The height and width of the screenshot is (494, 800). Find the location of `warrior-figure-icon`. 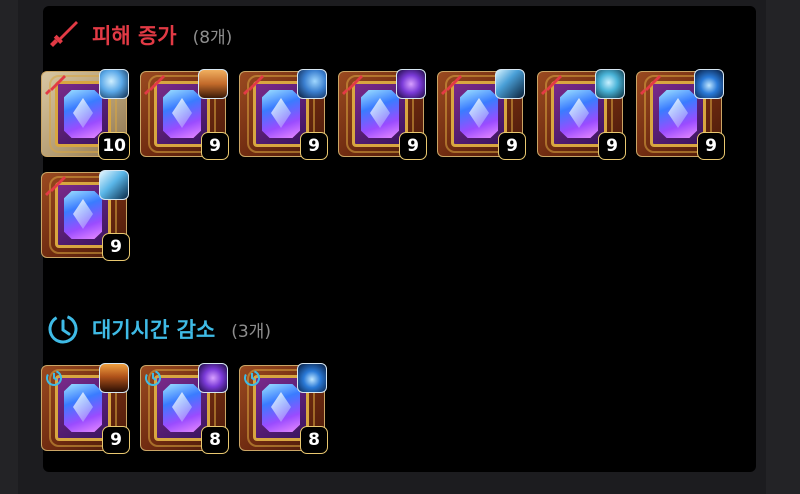

warrior-figure-icon is located at coordinates (114, 378).